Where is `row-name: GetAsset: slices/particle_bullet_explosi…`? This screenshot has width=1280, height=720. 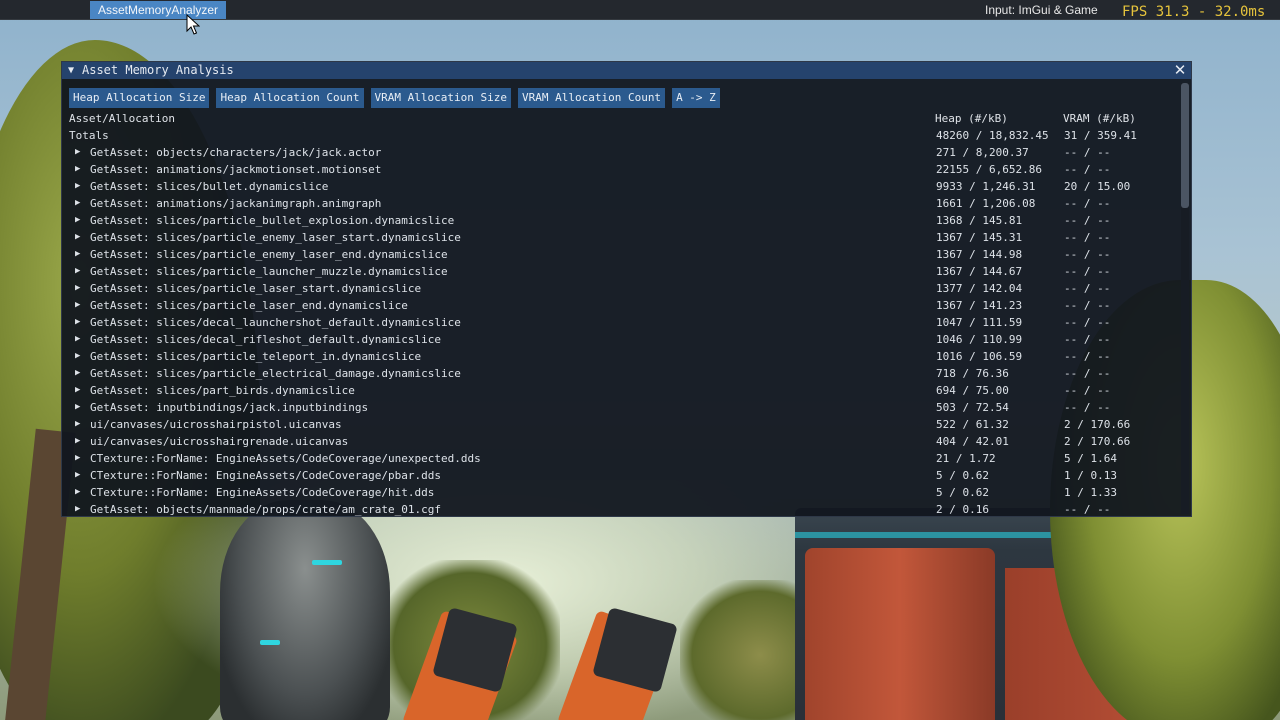 row-name: GetAsset: slices/particle_bullet_explosi… is located at coordinates (272, 220).